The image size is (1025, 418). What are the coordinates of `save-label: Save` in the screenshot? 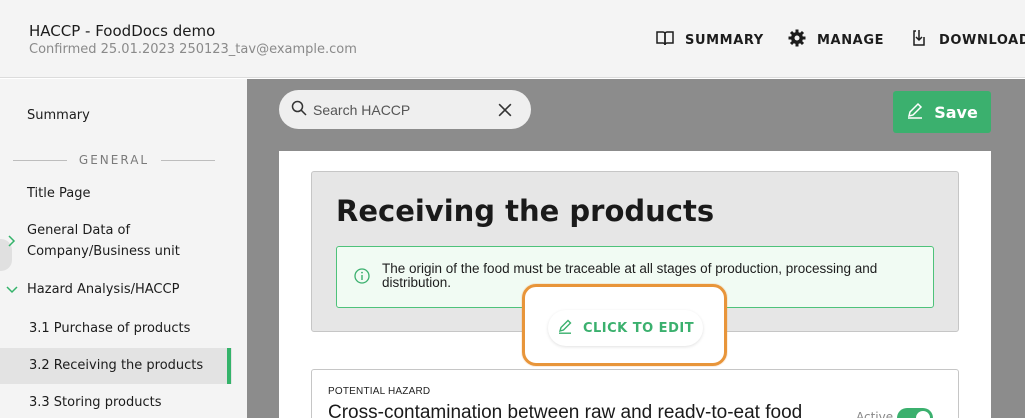 It's located at (956, 112).